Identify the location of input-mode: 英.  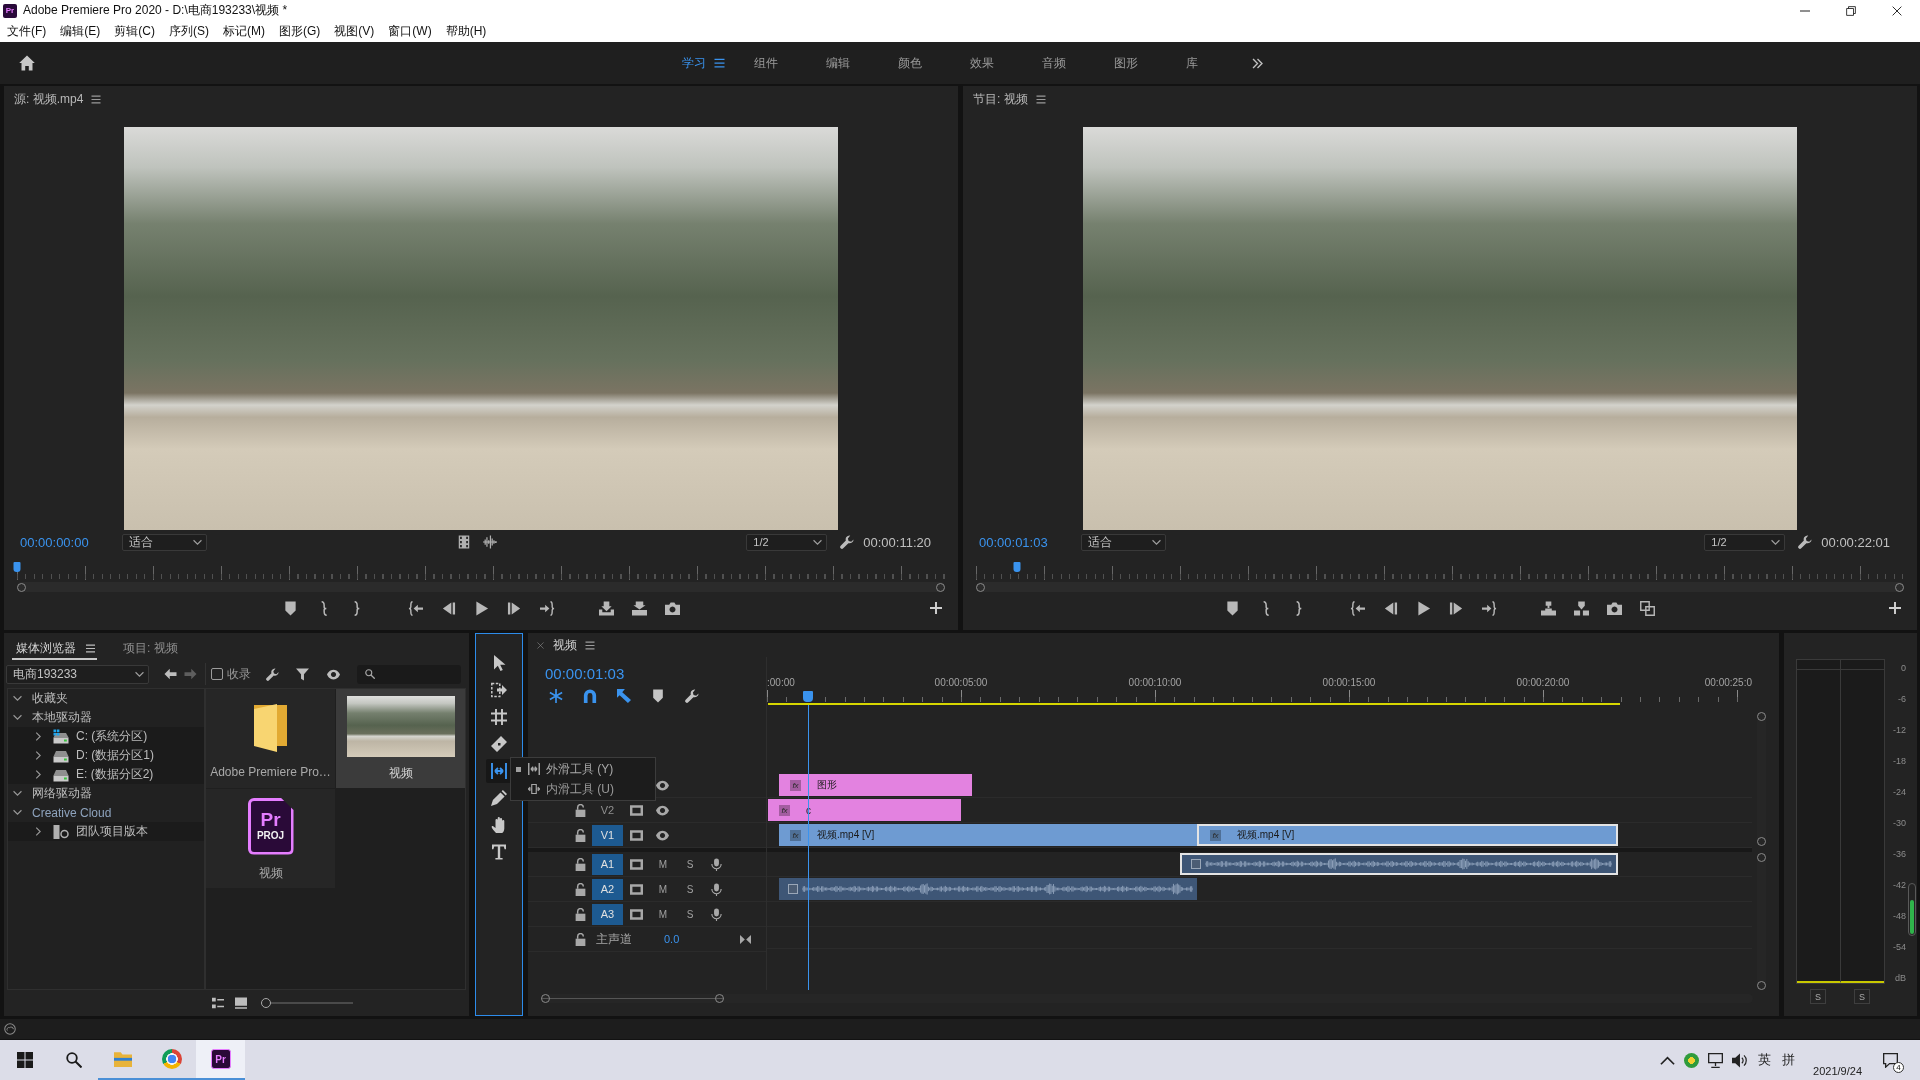
(1765, 1060).